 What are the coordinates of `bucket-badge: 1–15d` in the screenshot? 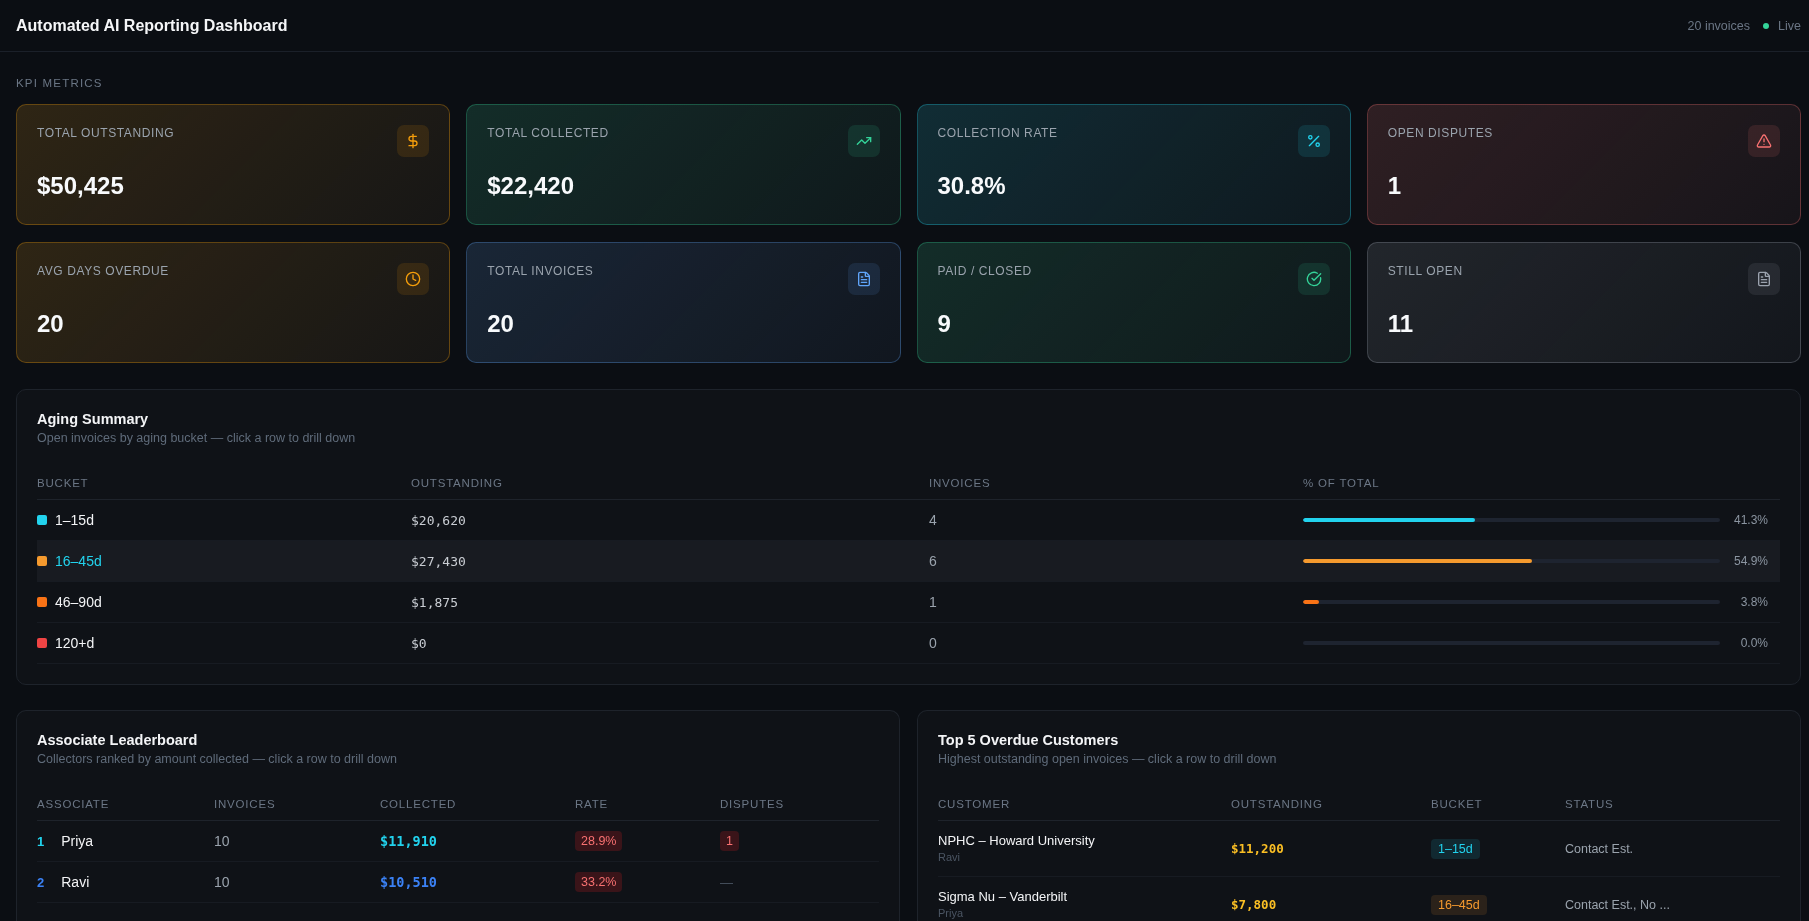 It's located at (1455, 848).